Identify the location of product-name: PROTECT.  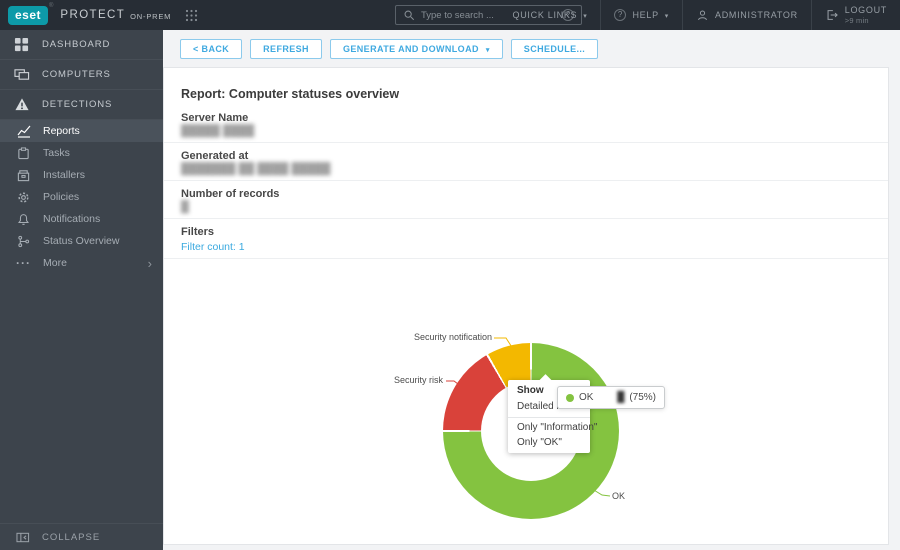
(93, 15).